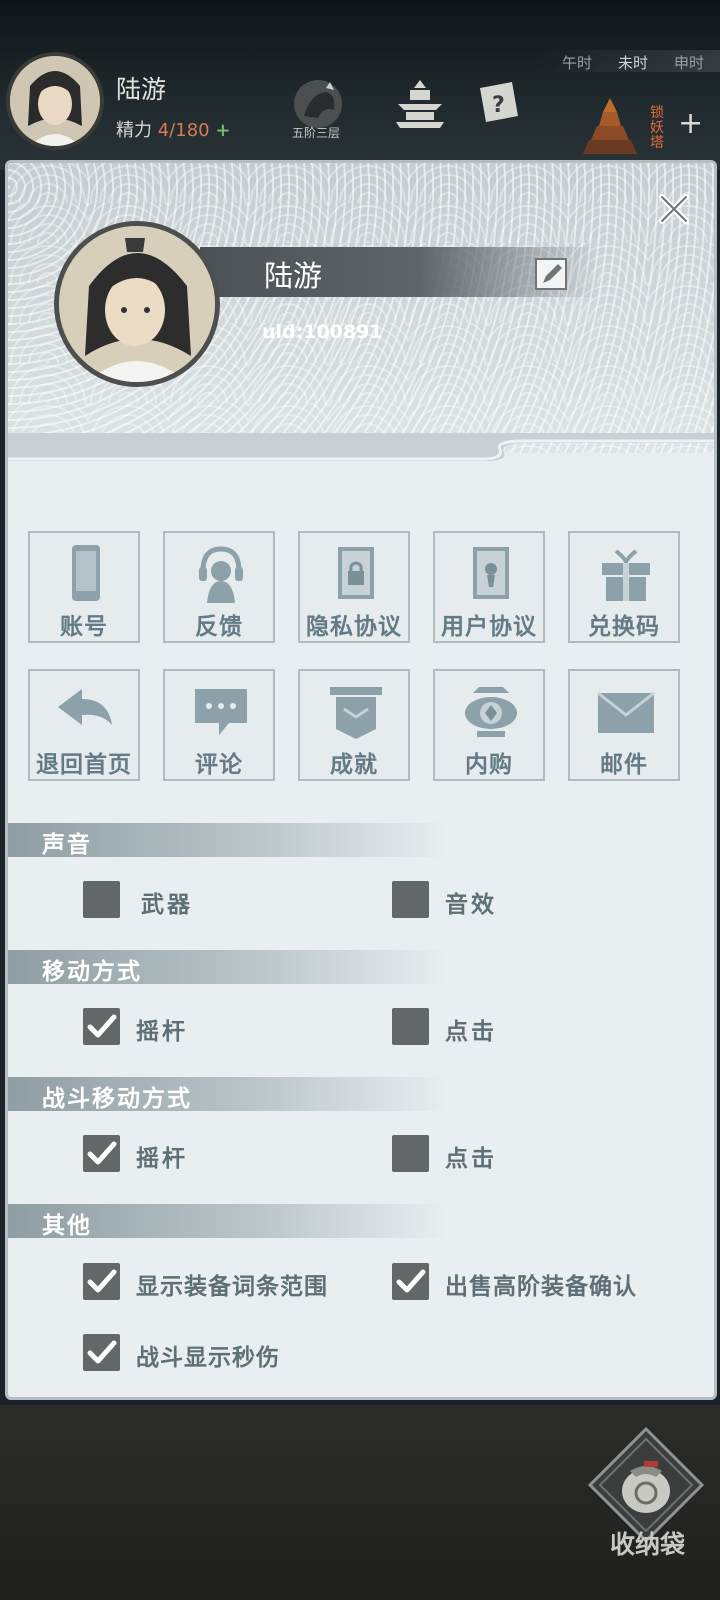  I want to click on other-section-title: 其他, so click(67, 1226).